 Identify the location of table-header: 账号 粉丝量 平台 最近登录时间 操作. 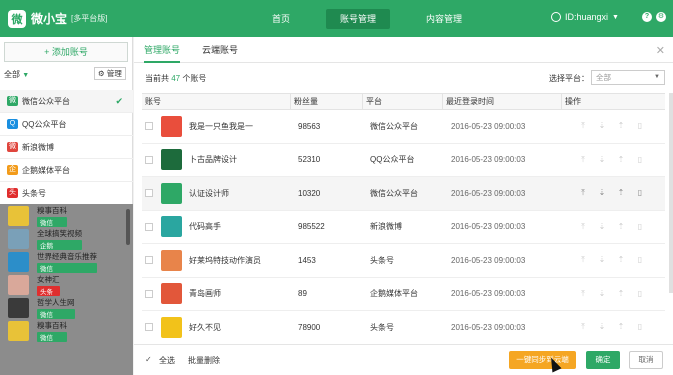
(403, 101).